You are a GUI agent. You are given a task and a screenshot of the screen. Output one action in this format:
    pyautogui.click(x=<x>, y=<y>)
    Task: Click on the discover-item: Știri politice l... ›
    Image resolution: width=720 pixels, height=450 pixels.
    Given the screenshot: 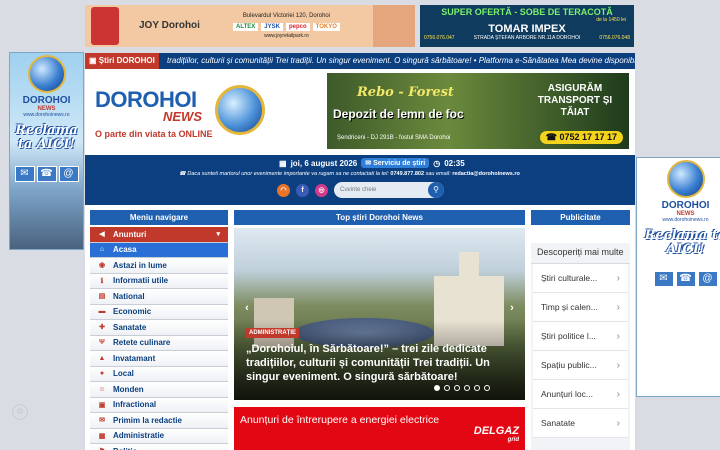 What is the action you would take?
    pyautogui.click(x=580, y=336)
    